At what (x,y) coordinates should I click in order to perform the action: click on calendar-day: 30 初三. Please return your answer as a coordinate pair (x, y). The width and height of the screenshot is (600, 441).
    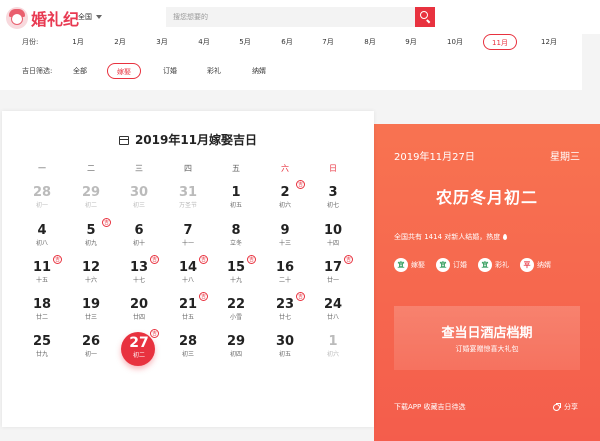
    Looking at the image, I should click on (139, 201).